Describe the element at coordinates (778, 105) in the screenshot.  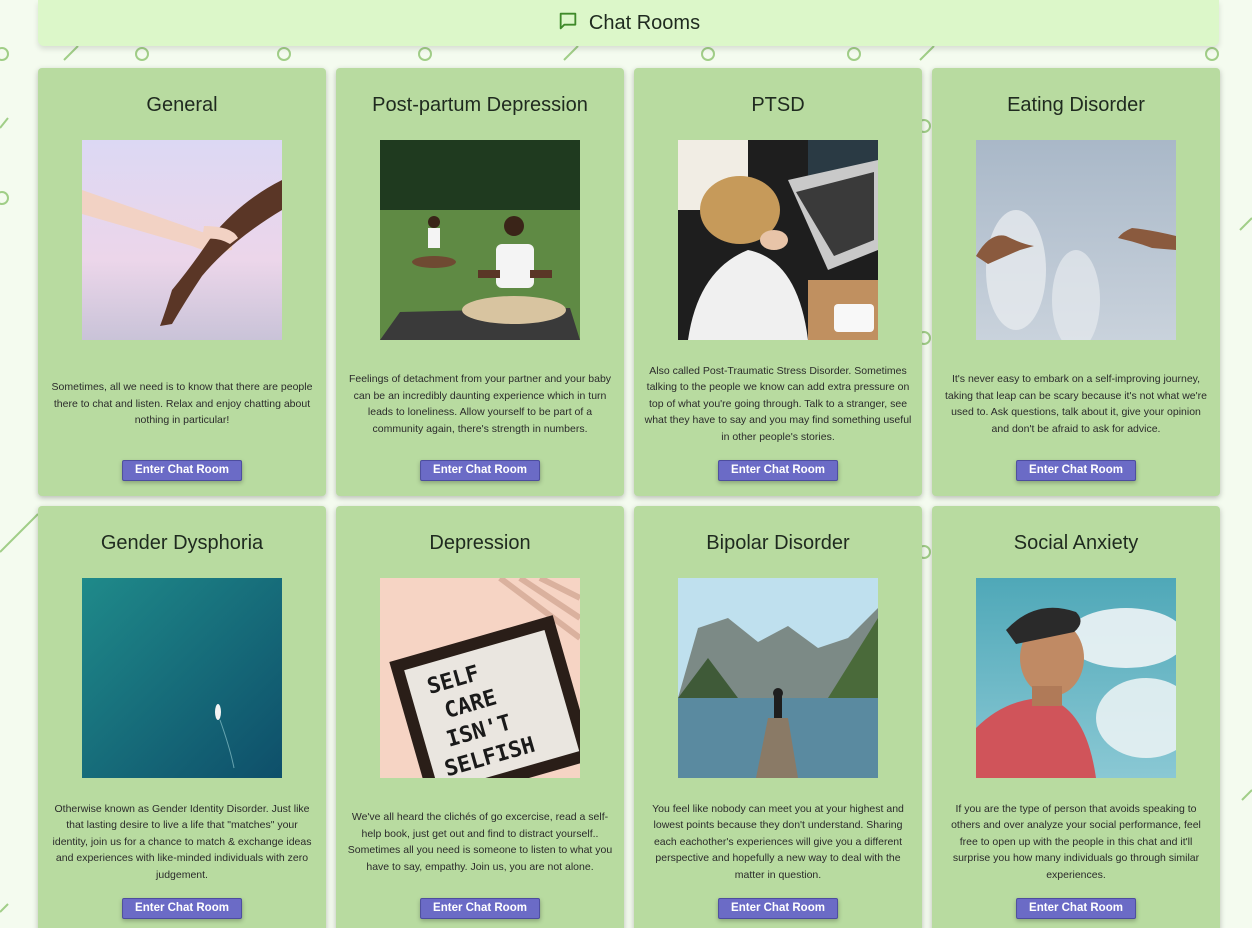
I see `room-title: PTSD` at that location.